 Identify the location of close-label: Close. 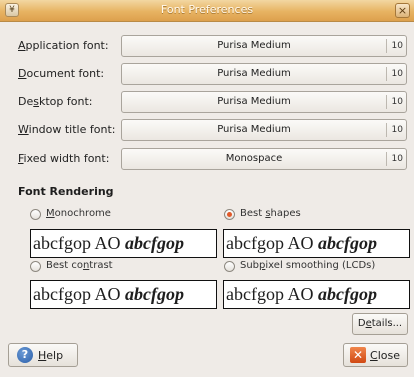
(385, 355).